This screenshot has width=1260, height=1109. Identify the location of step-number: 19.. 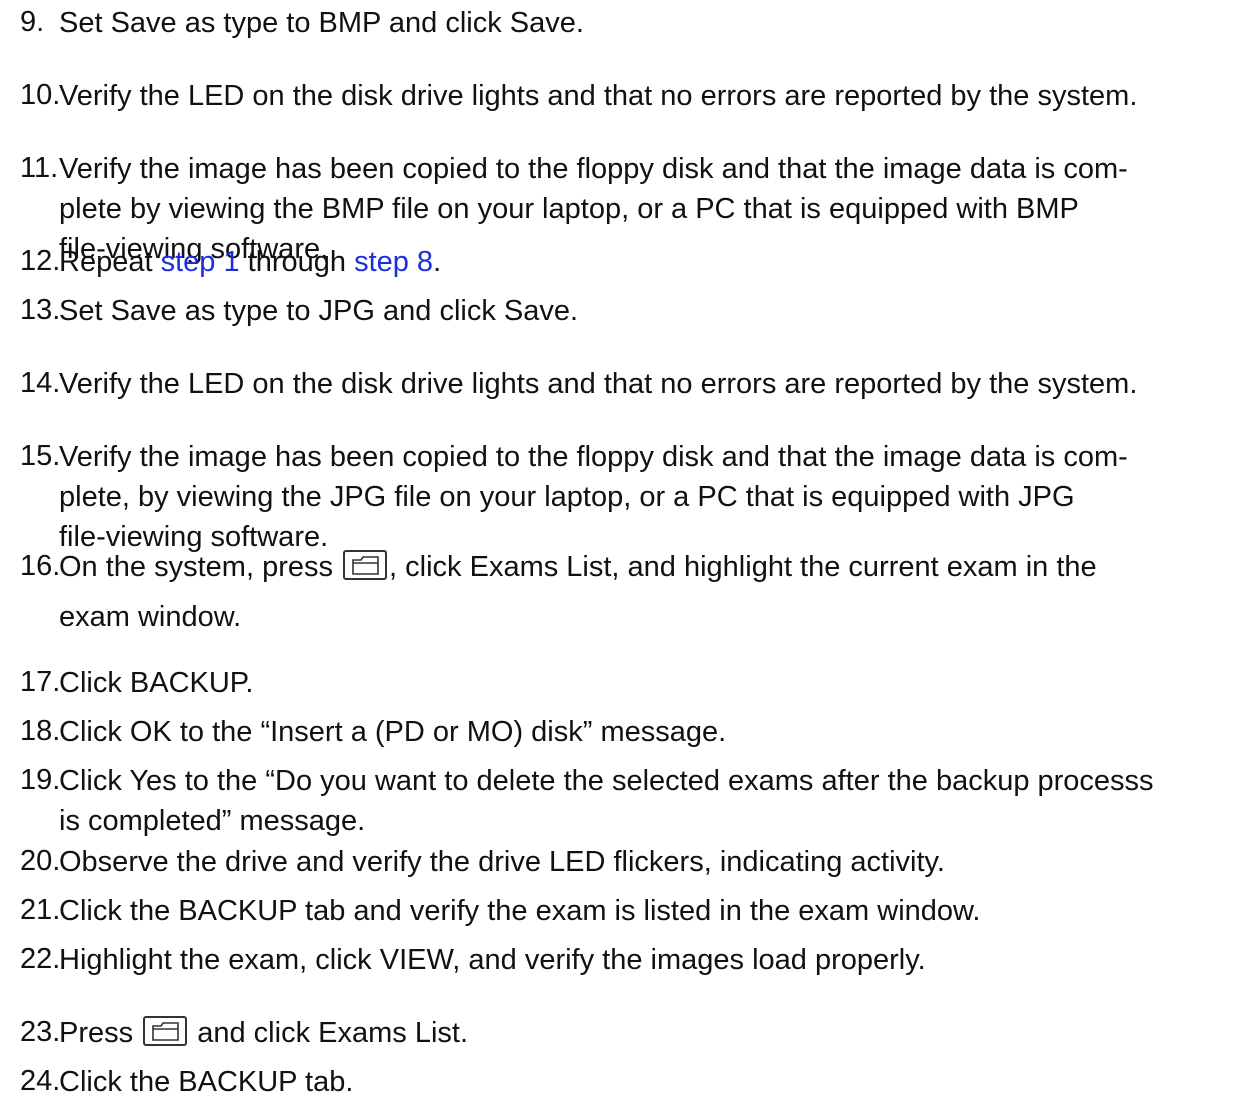
(40, 780).